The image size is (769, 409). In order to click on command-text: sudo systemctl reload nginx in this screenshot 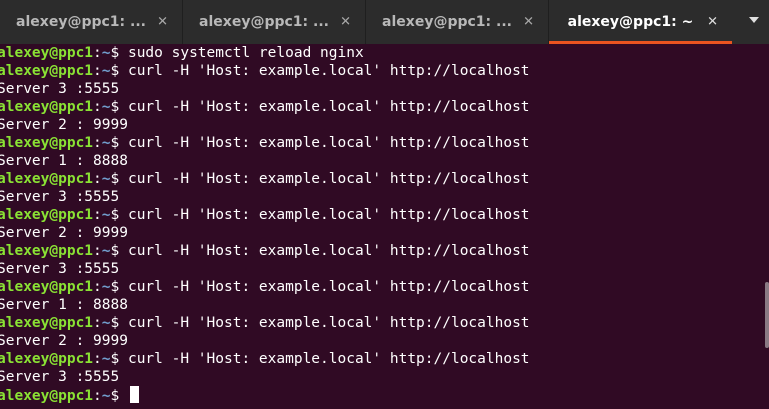, I will do `click(245, 53)`.